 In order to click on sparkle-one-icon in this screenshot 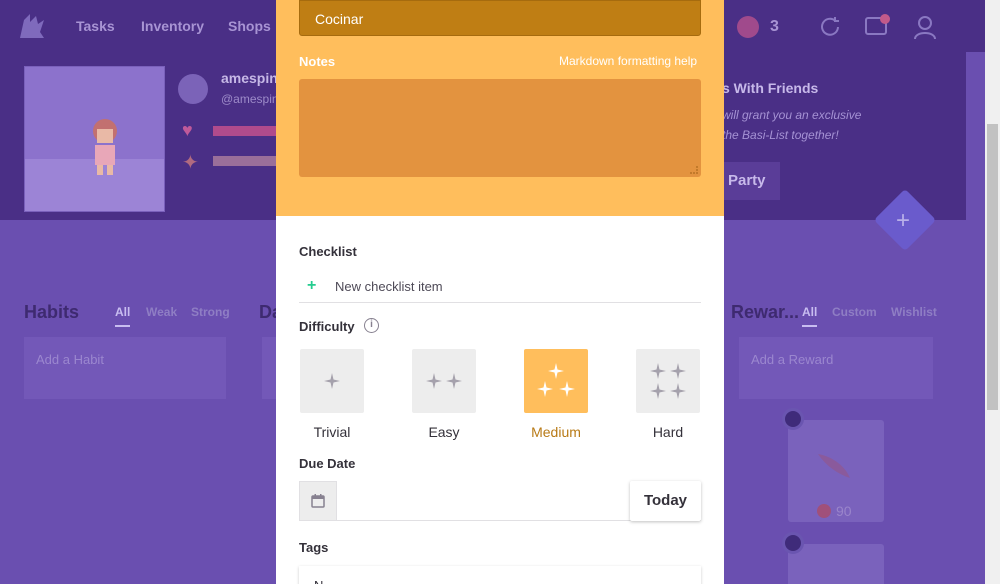, I will do `click(332, 381)`.